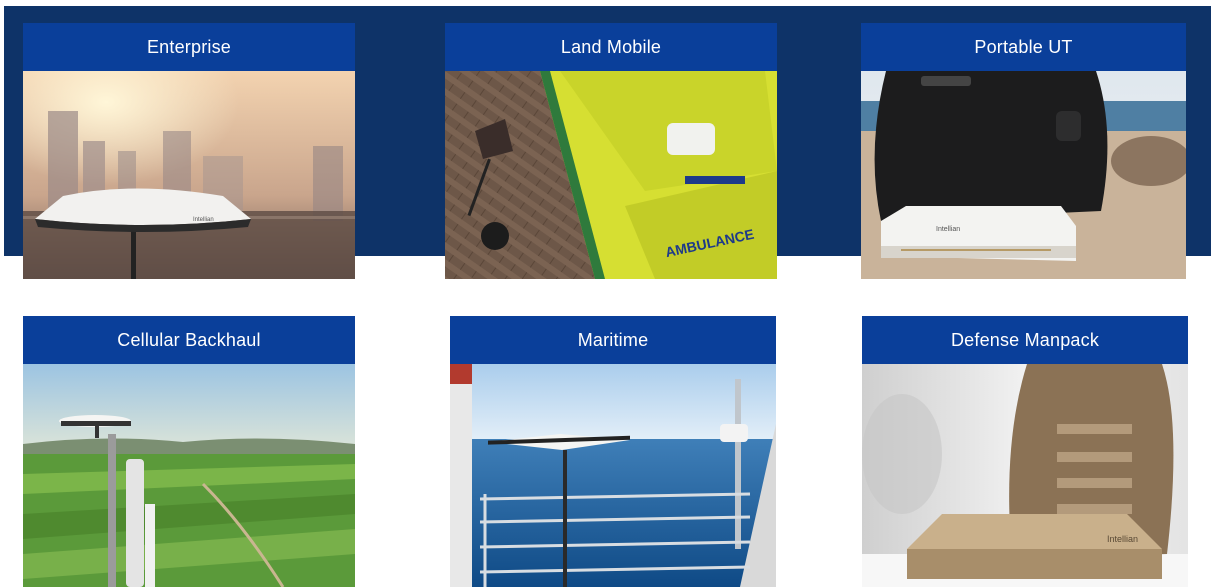 This screenshot has height=587, width=1211. Describe the element at coordinates (611, 47) in the screenshot. I see `card-title: Land Mobile` at that location.